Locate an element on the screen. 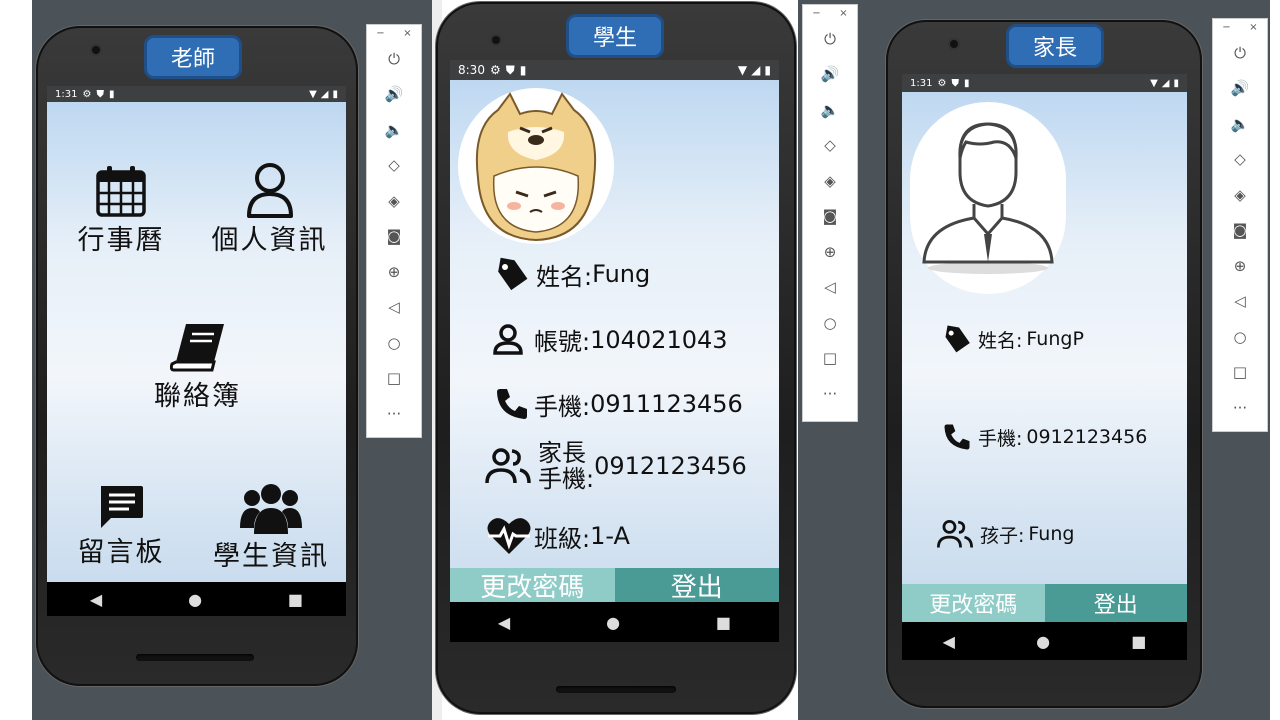 This screenshot has width=1280, height=720. parent-role-label: 家長 is located at coordinates (1055, 46).